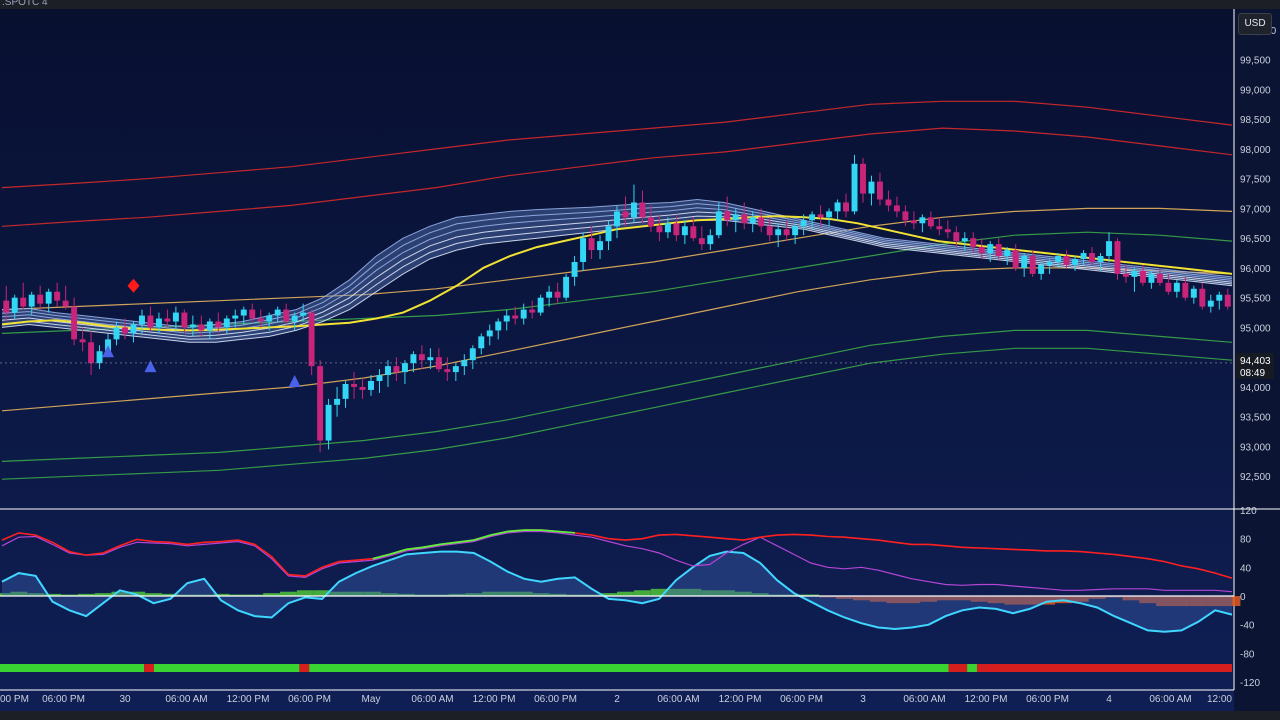 The width and height of the screenshot is (1280, 720). What do you see at coordinates (1255, 24) in the screenshot?
I see `currency-button: USD` at bounding box center [1255, 24].